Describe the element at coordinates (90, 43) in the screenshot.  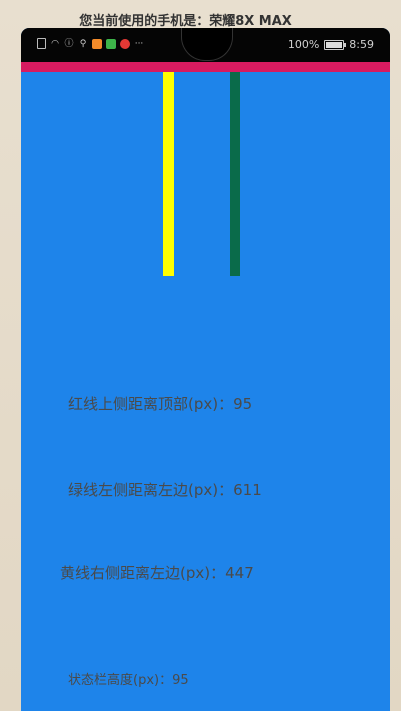
I see `status-icons-left: ◠ ⓘ ⚲ ···` at that location.